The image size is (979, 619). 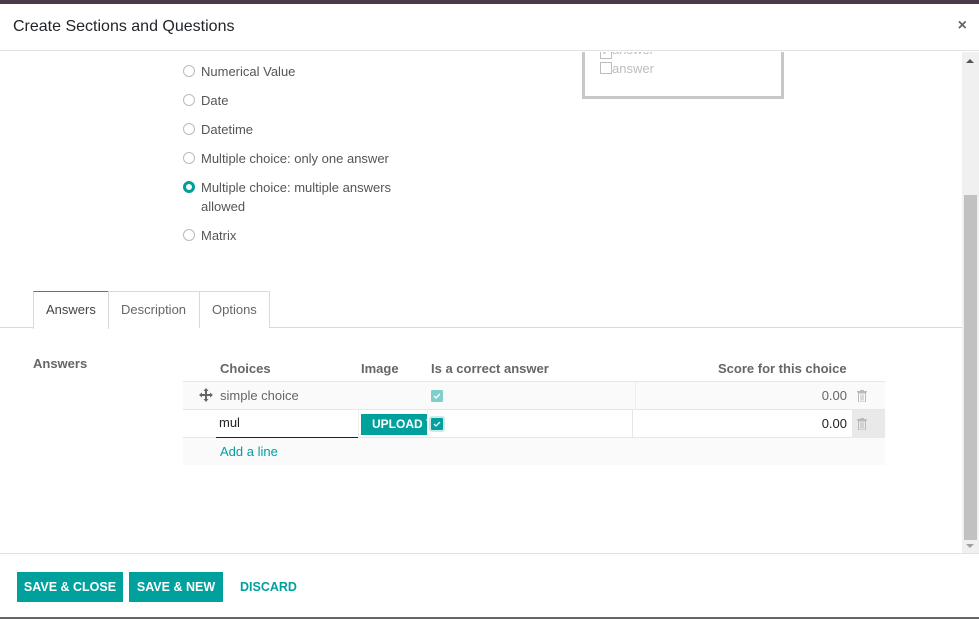 What do you see at coordinates (970, 61) in the screenshot?
I see `scroll-up-arrow-icon` at bounding box center [970, 61].